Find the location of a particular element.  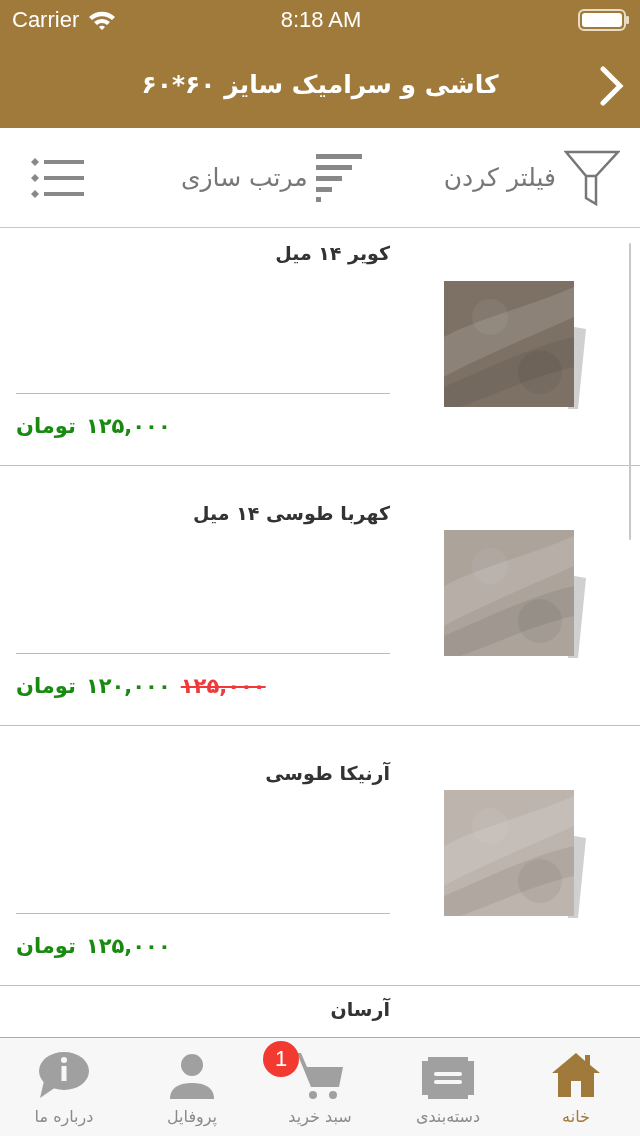

old-price: ۱۲۵,۰۰۰ is located at coordinates (223, 686).